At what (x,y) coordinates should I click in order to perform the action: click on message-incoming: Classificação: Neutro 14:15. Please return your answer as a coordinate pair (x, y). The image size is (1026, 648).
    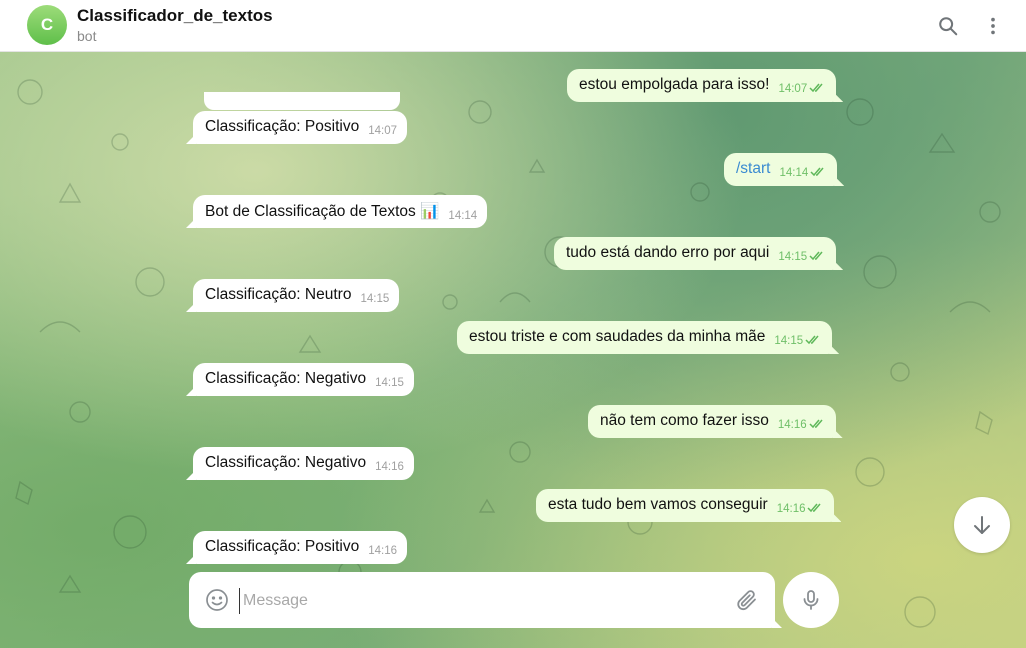
    Looking at the image, I should click on (296, 295).